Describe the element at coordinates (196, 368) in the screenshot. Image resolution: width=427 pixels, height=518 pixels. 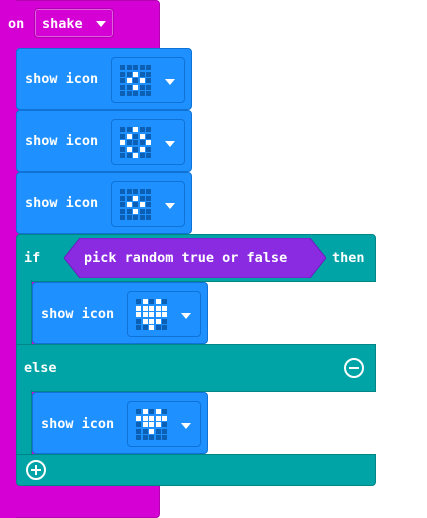
I see `else-block-row` at that location.